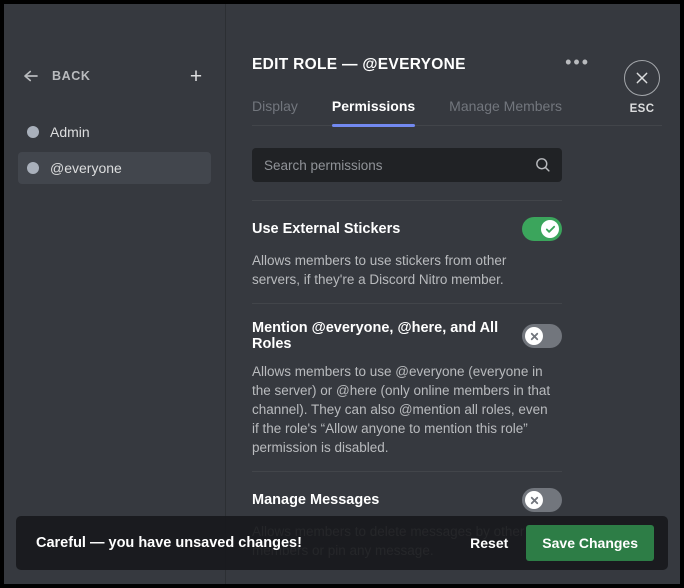 The width and height of the screenshot is (684, 588). Describe the element at coordinates (642, 109) in the screenshot. I see `esc-label: ESC` at that location.